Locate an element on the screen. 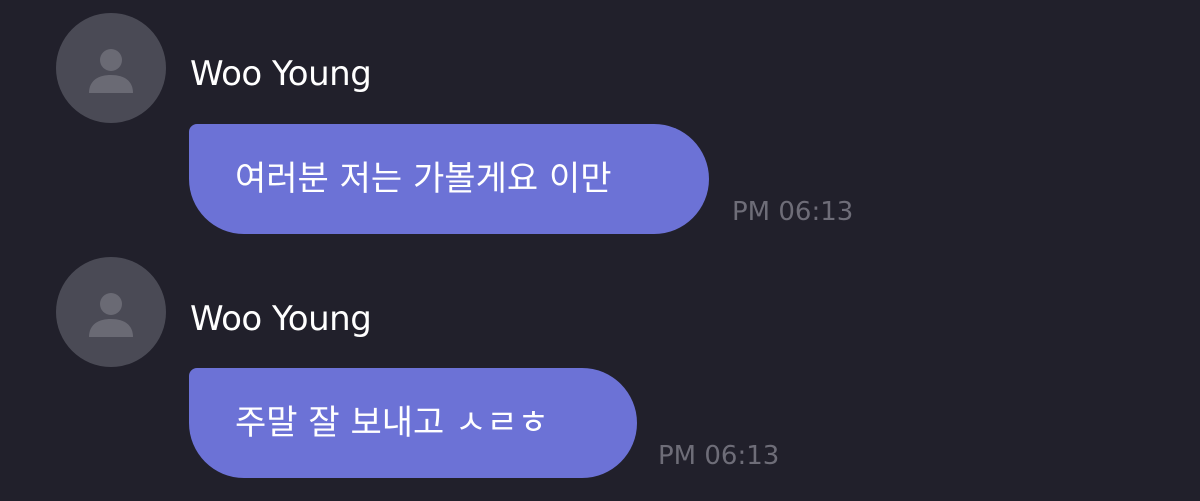 Image resolution: width=1200 pixels, height=501 pixels. message-bubble: 주말 잘 보내고 ㅅㄹㅎ is located at coordinates (413, 423).